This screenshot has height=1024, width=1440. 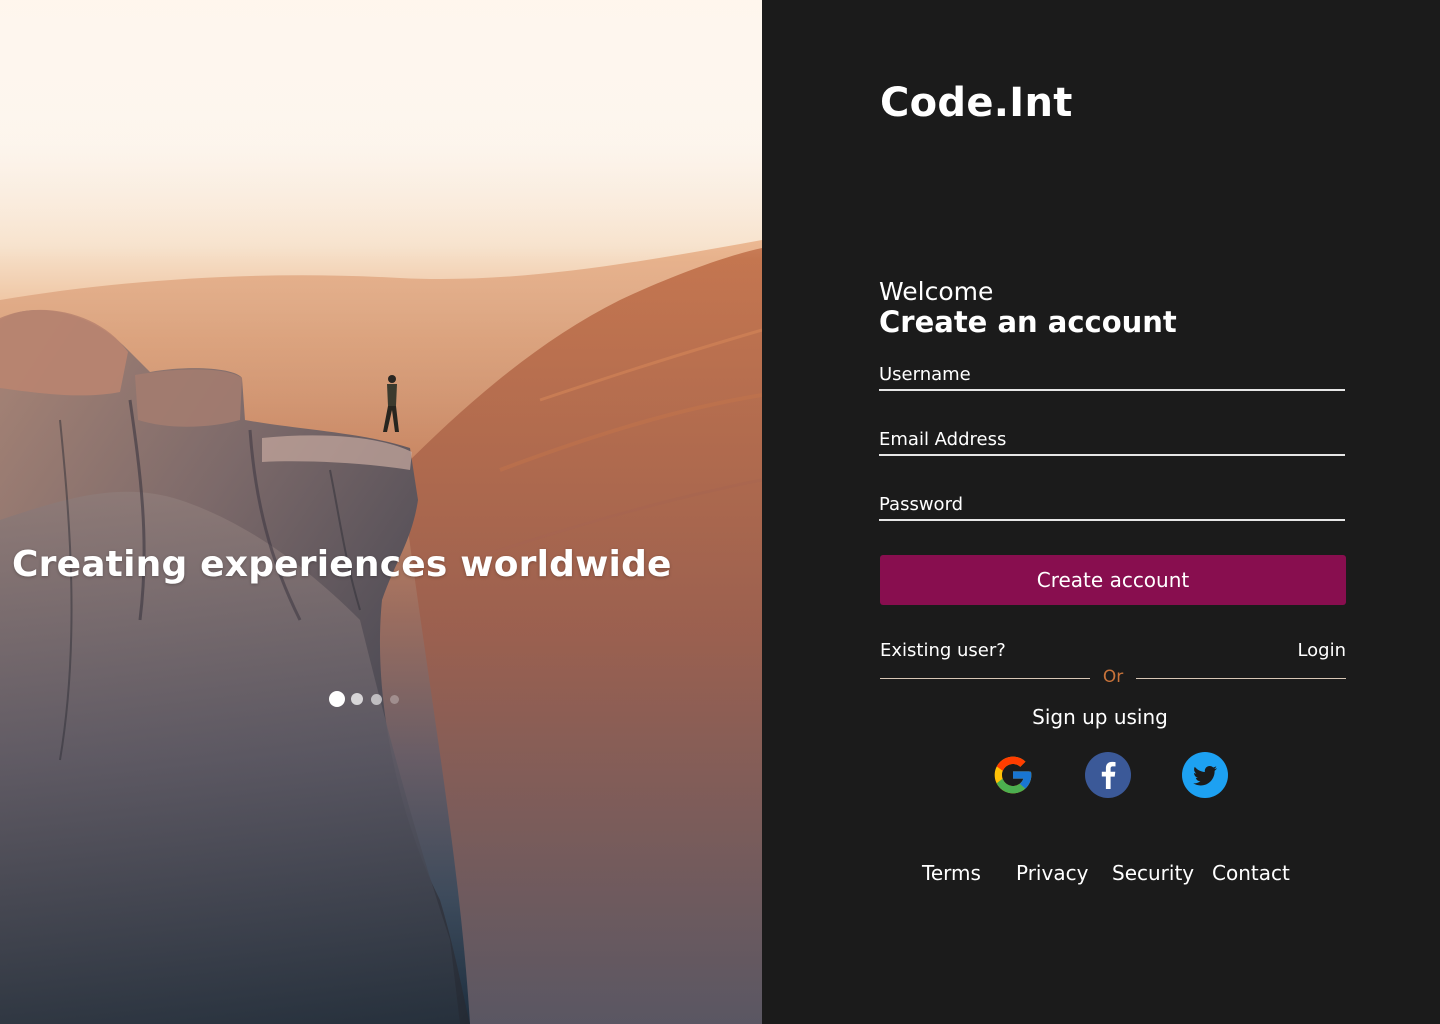 I want to click on create-account-button: Create account, so click(x=1113, y=580).